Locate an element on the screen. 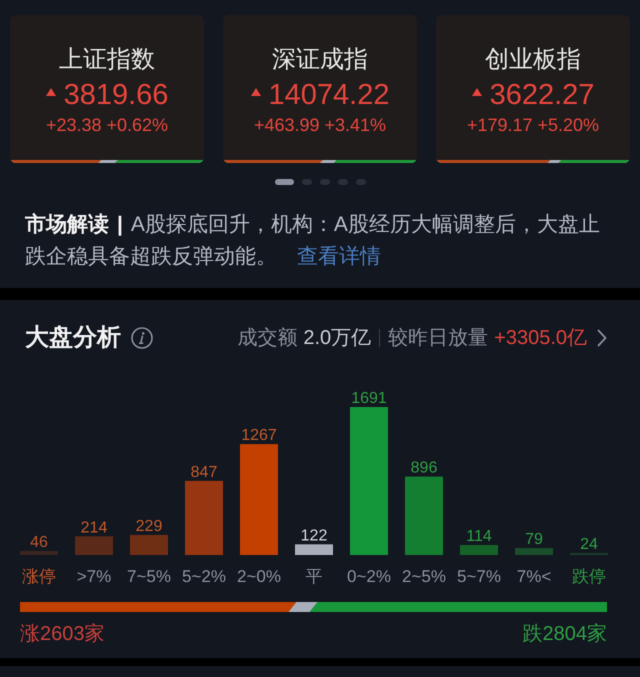 Image resolution: width=640 pixels, height=677 pixels. index-card: 创业板指 3622.27 +179.17 +5.20% is located at coordinates (533, 89).